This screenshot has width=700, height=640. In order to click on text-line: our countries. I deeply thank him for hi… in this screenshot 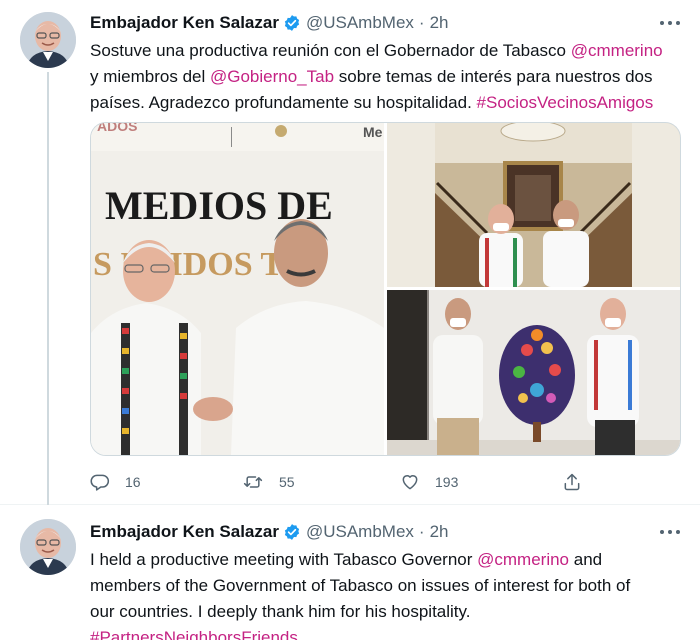, I will do `click(280, 611)`.